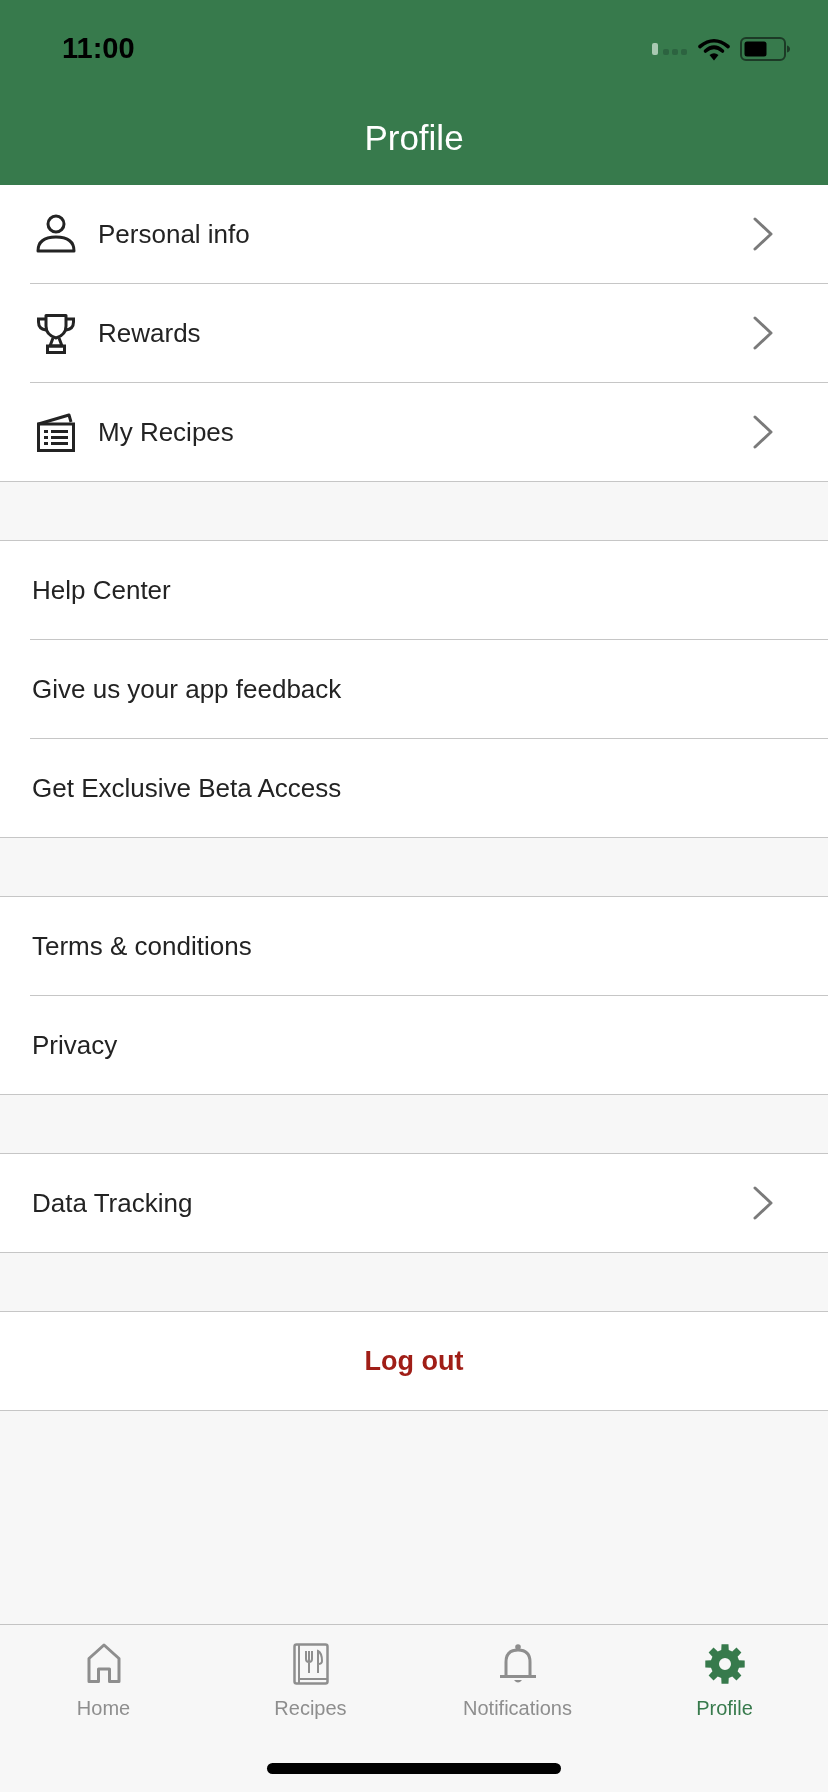 The image size is (828, 1792). I want to click on menu-row: Help Center, so click(414, 590).